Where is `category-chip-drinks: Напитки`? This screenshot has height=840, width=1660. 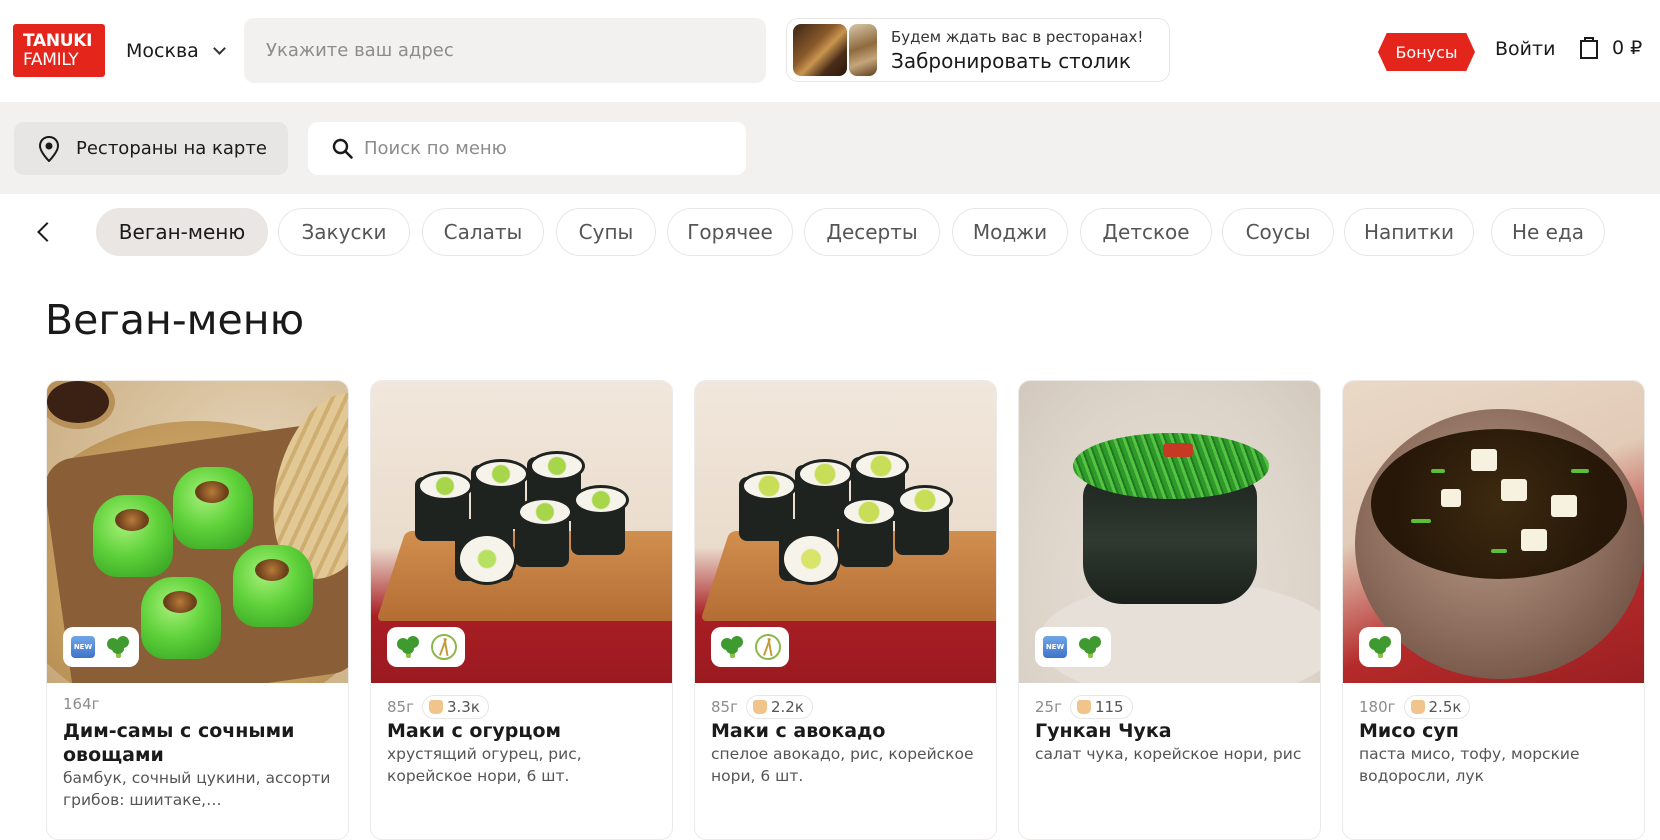 category-chip-drinks: Напитки is located at coordinates (1409, 232).